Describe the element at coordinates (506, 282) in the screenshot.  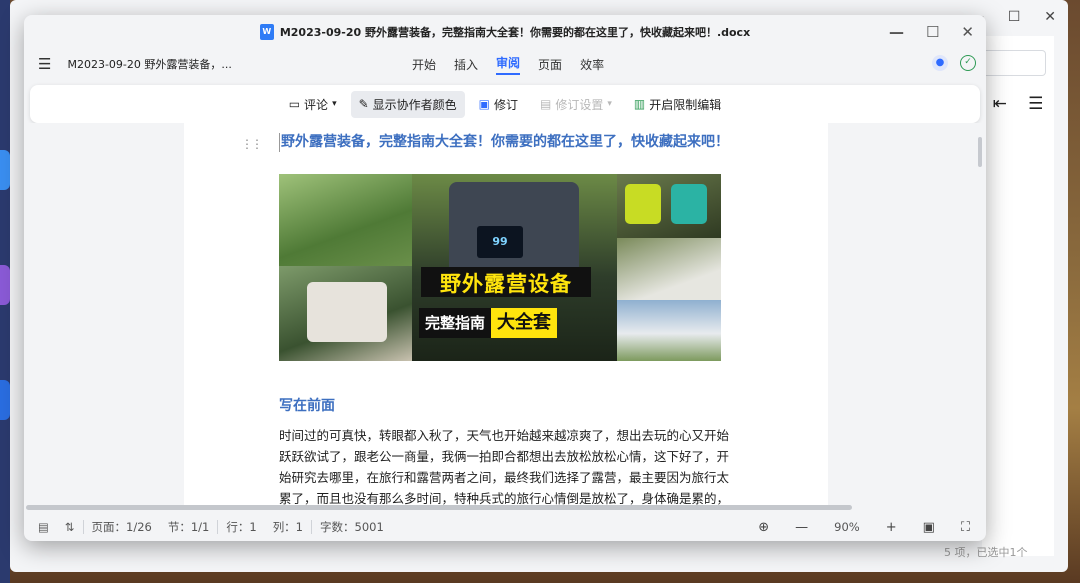
I see `hero-banner-title: 野外露营设备` at that location.